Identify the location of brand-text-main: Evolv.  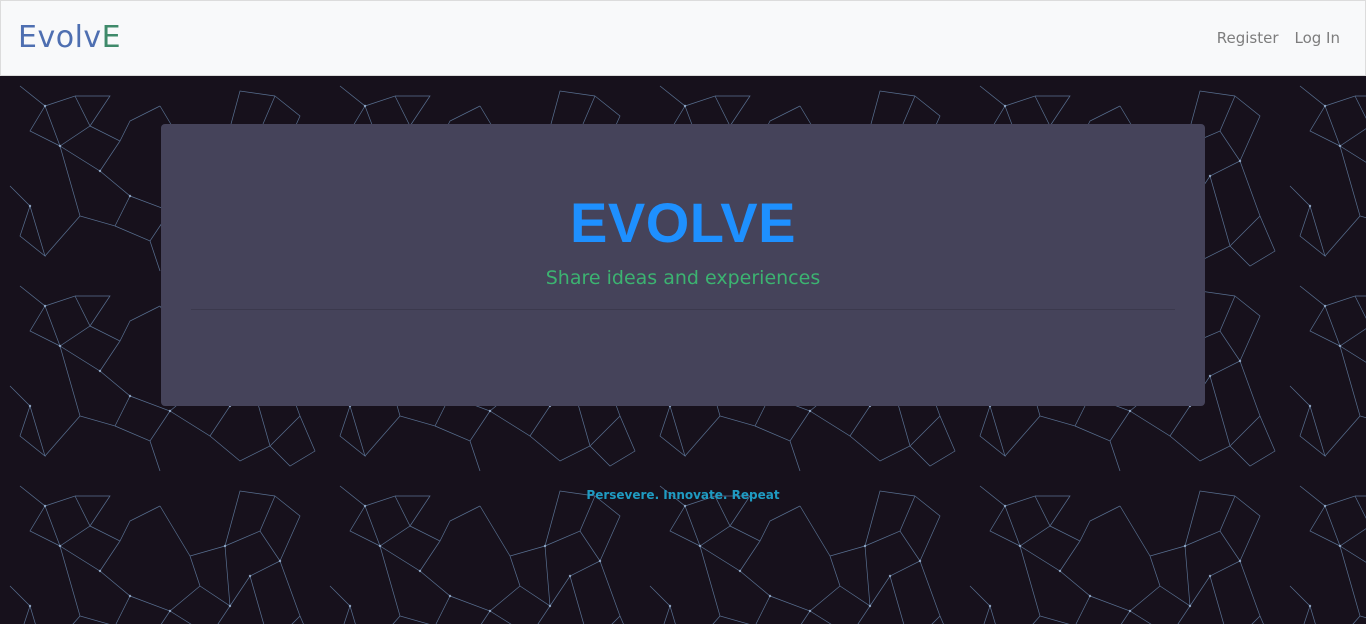
(60, 37).